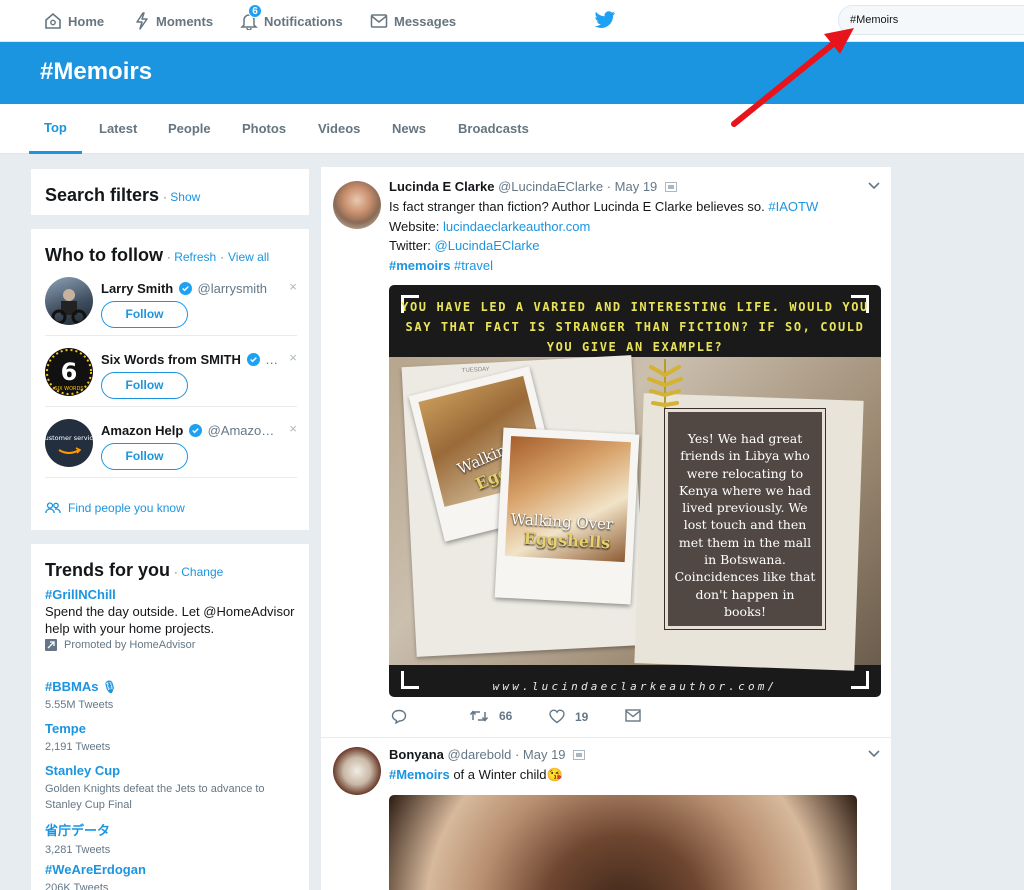 Image resolution: width=1024 pixels, height=890 pixels. Describe the element at coordinates (171, 594) in the screenshot. I see `trend-name: #GrillNChill` at that location.